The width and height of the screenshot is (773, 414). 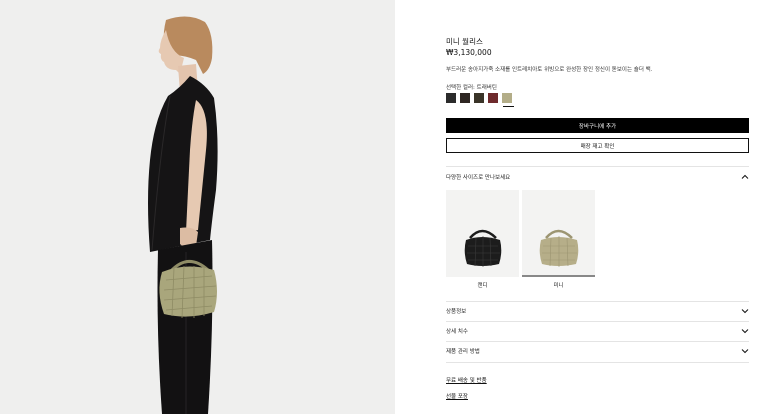 I want to click on color-swatches, so click(x=479, y=98).